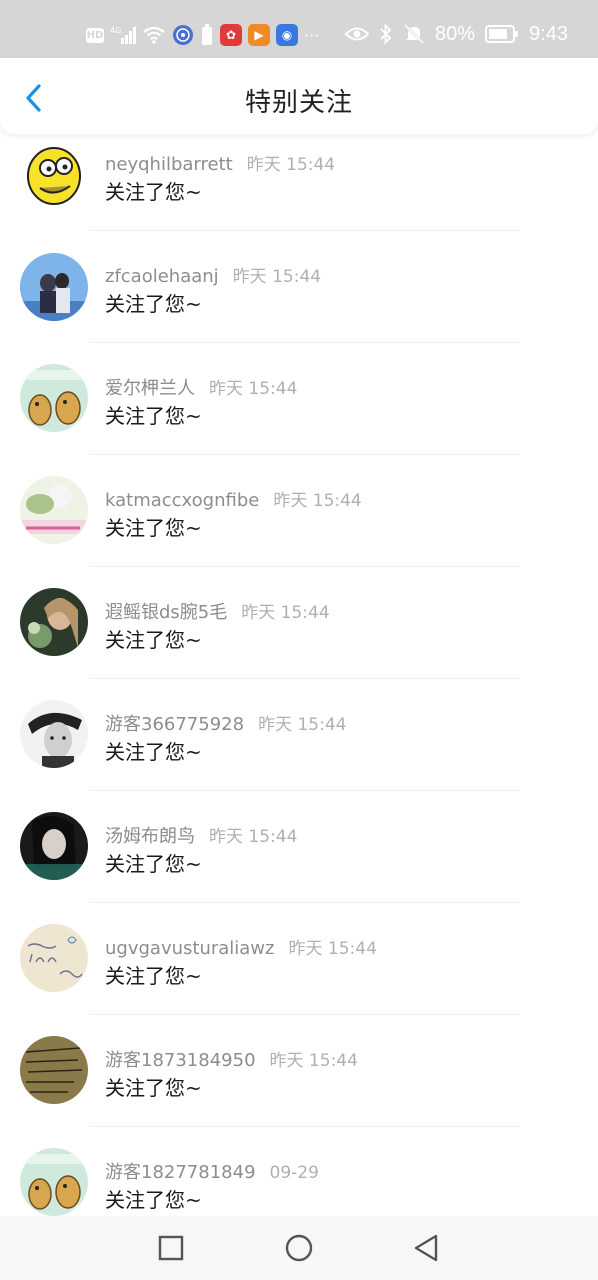  I want to click on triangle-back-icon, so click(426, 1248).